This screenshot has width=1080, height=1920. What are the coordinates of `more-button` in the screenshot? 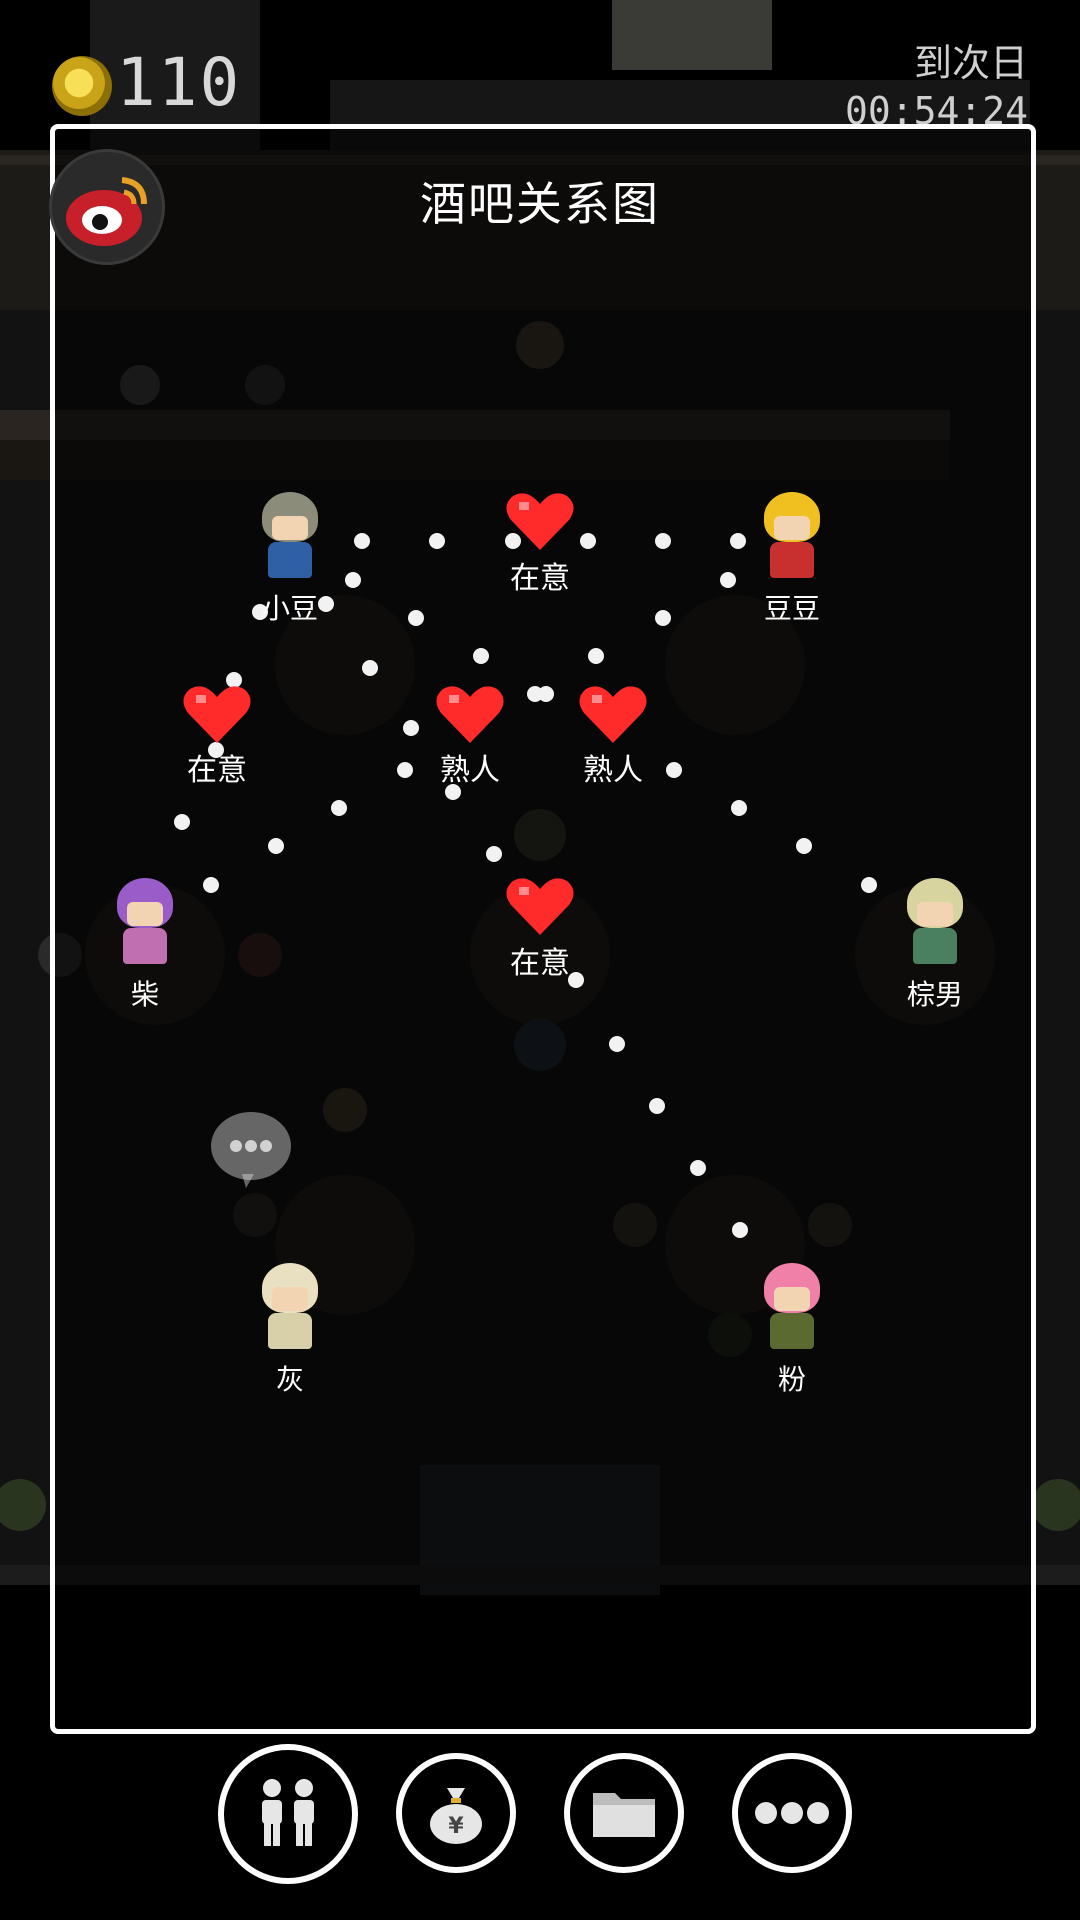 It's located at (792, 1813).